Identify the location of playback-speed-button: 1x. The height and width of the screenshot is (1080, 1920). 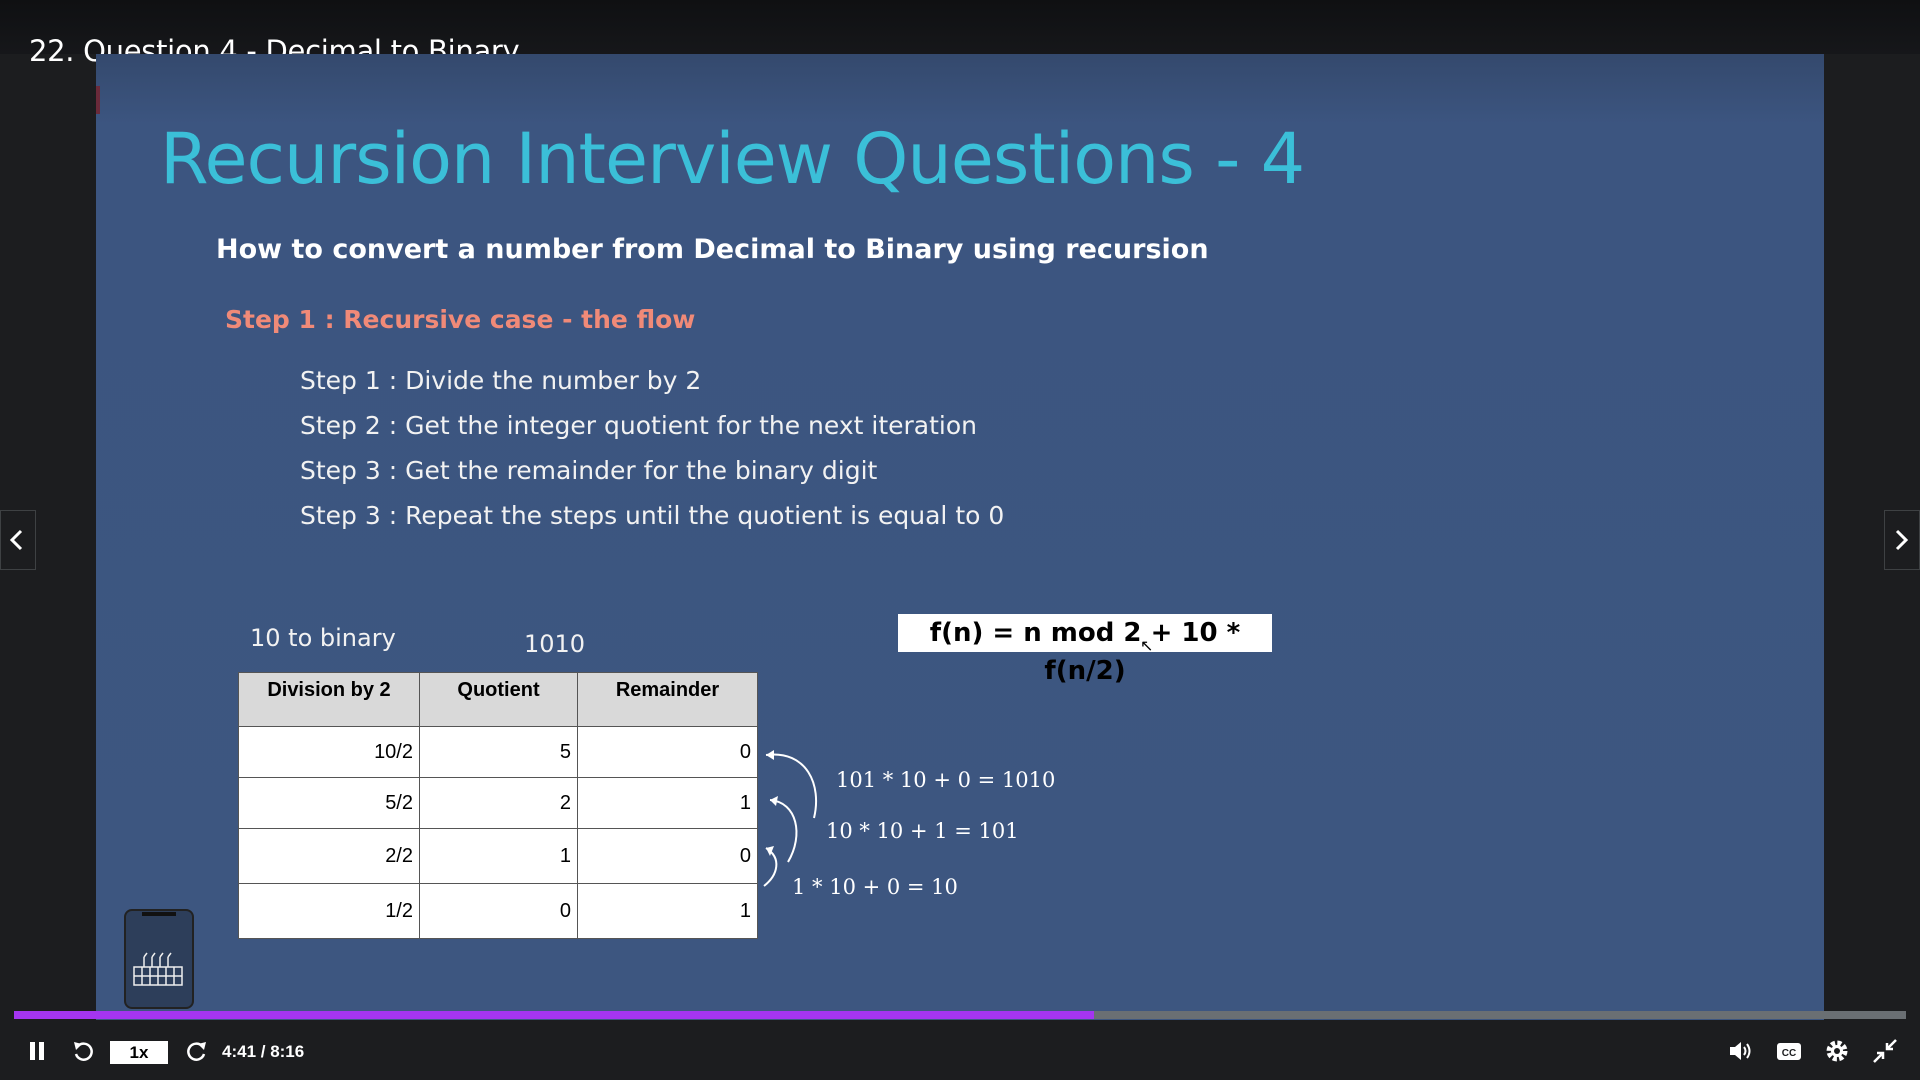
(139, 1052).